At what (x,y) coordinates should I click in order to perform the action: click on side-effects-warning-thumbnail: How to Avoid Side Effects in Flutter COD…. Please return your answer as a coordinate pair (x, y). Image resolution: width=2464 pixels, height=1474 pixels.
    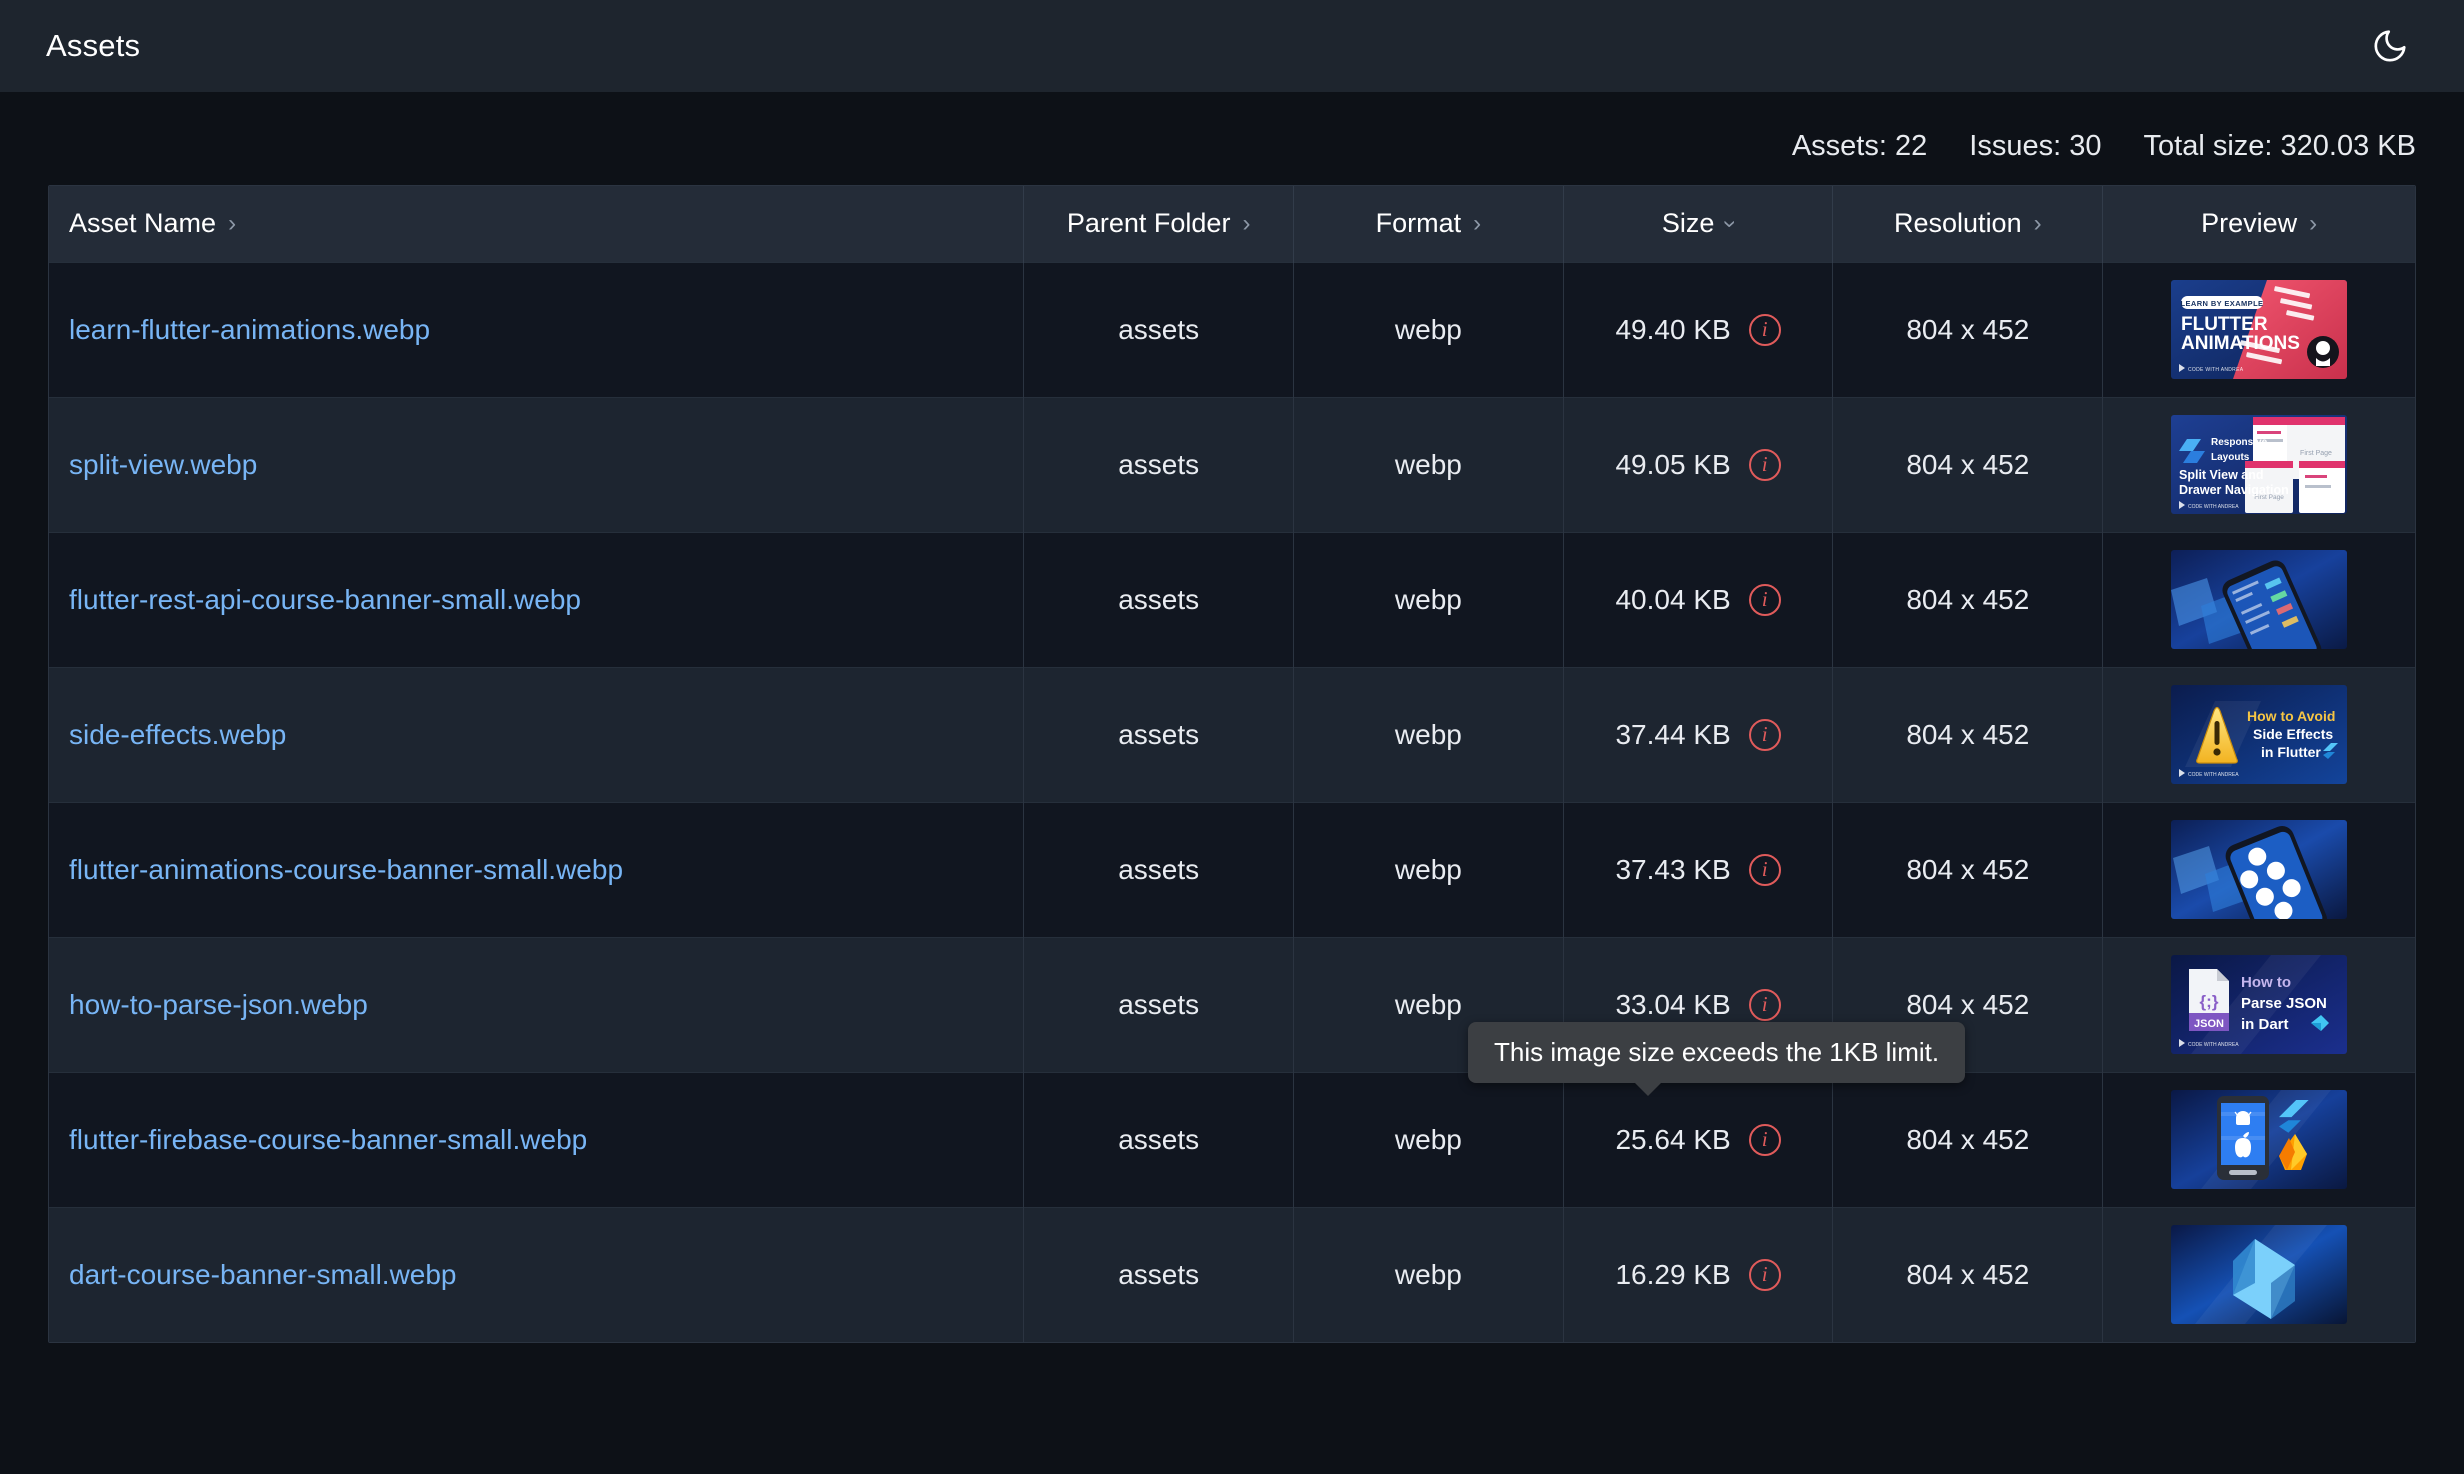
    Looking at the image, I should click on (2259, 734).